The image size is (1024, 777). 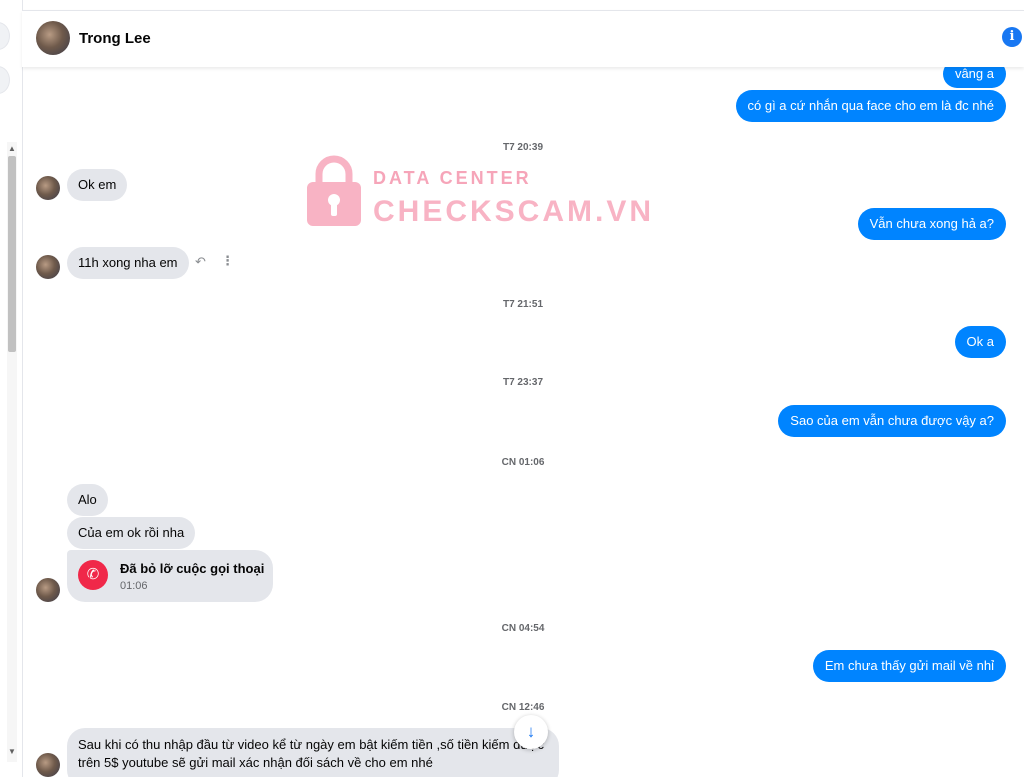 I want to click on missed-call-card: ✆ Đã bỏ lỡ cuộc gọi thoại 01:06, so click(x=170, y=576).